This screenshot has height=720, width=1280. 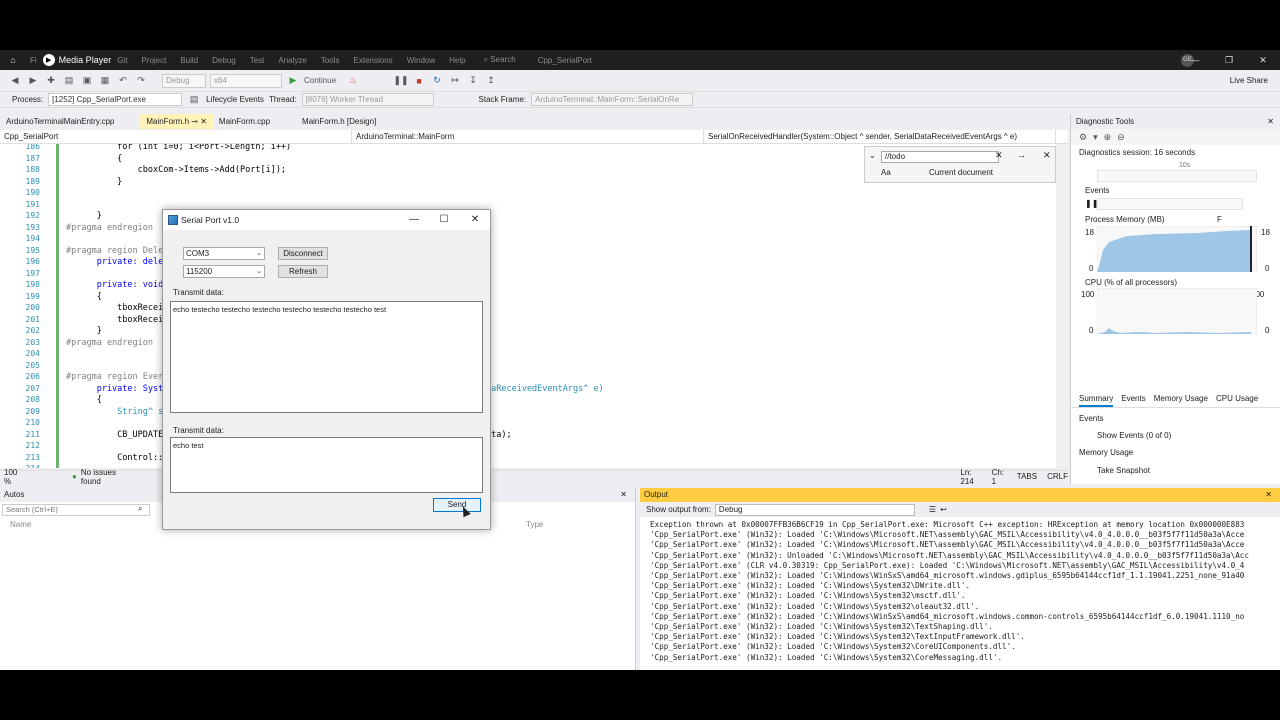 What do you see at coordinates (500, 60) in the screenshot?
I see `search-box: ⌕ Search` at bounding box center [500, 60].